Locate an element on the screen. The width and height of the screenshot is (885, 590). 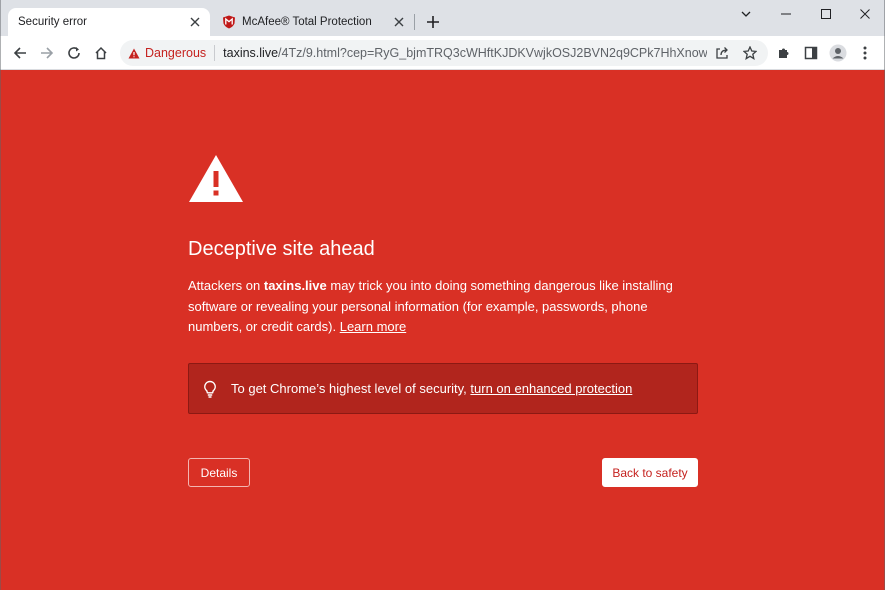
desc-prefix: Attackers on is located at coordinates (226, 285).